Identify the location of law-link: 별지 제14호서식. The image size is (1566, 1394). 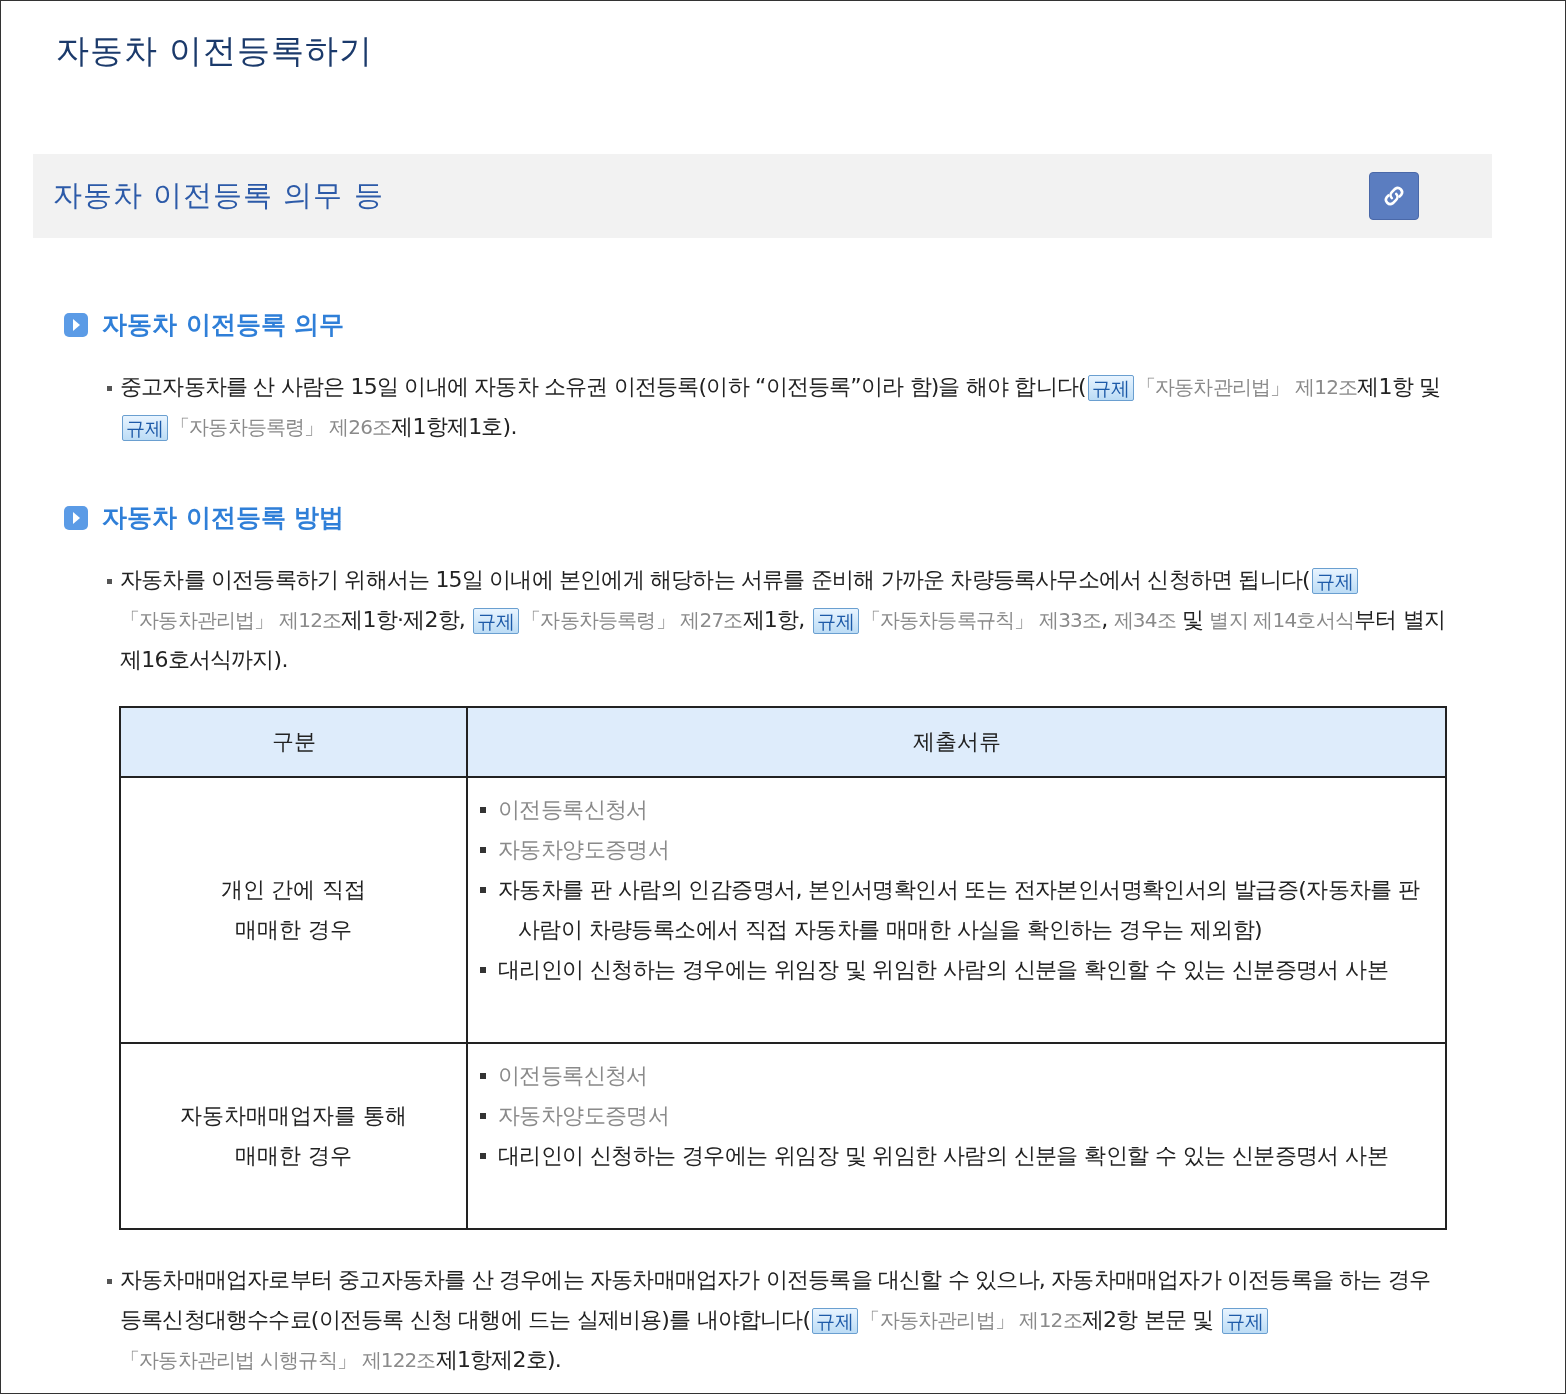
(1282, 620).